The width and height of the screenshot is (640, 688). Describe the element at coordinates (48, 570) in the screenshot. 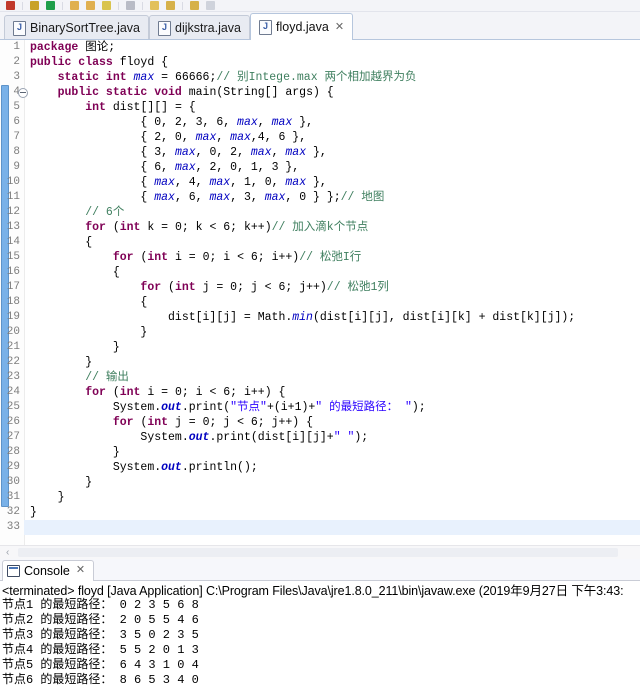

I see `tab-console: Console ✕` at that location.